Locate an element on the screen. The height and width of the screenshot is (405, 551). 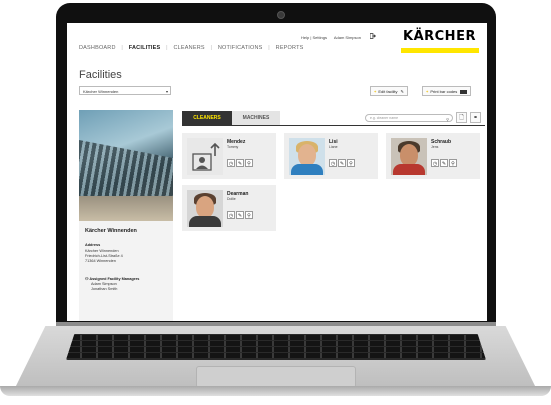
cleaner-first-name: Liane is located at coordinates (333, 147).